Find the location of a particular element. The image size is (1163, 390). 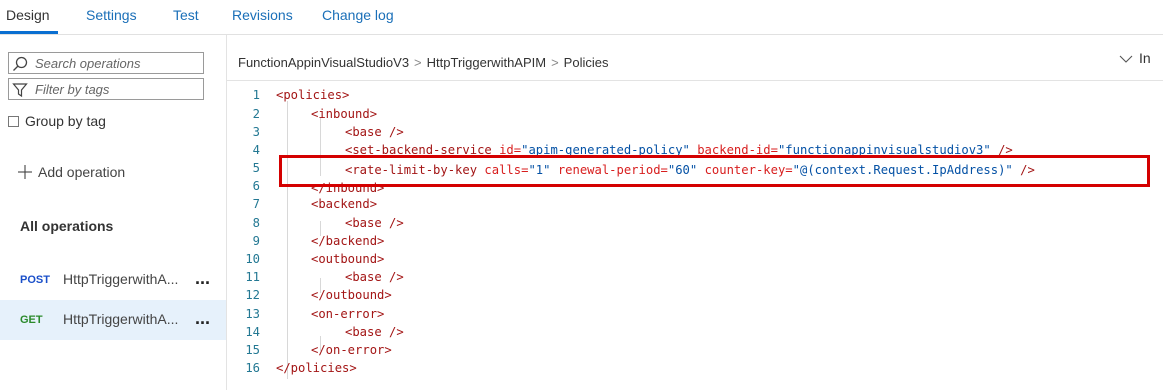

code-line: </backend> is located at coordinates (347, 241).